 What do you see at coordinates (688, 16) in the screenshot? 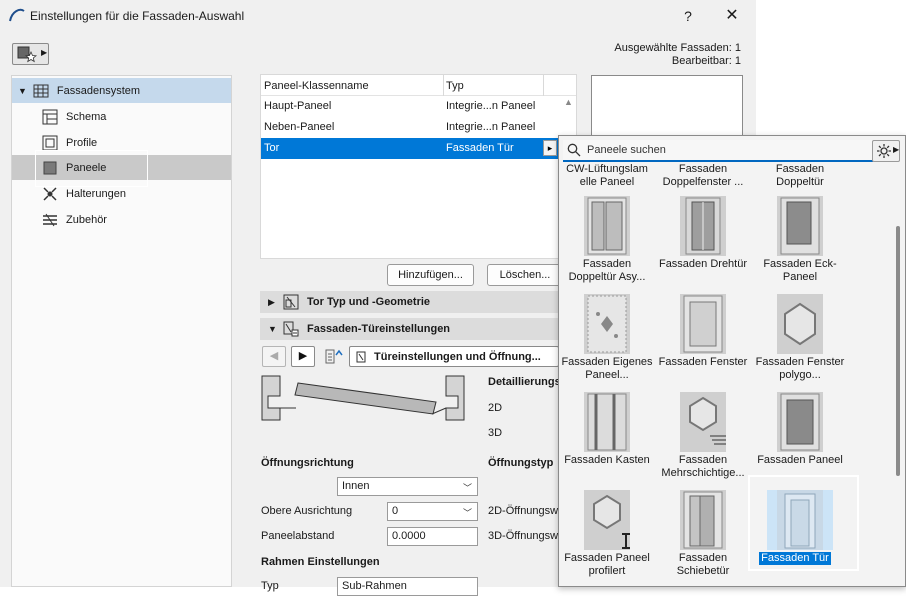
I see `help-button: ?` at bounding box center [688, 16].